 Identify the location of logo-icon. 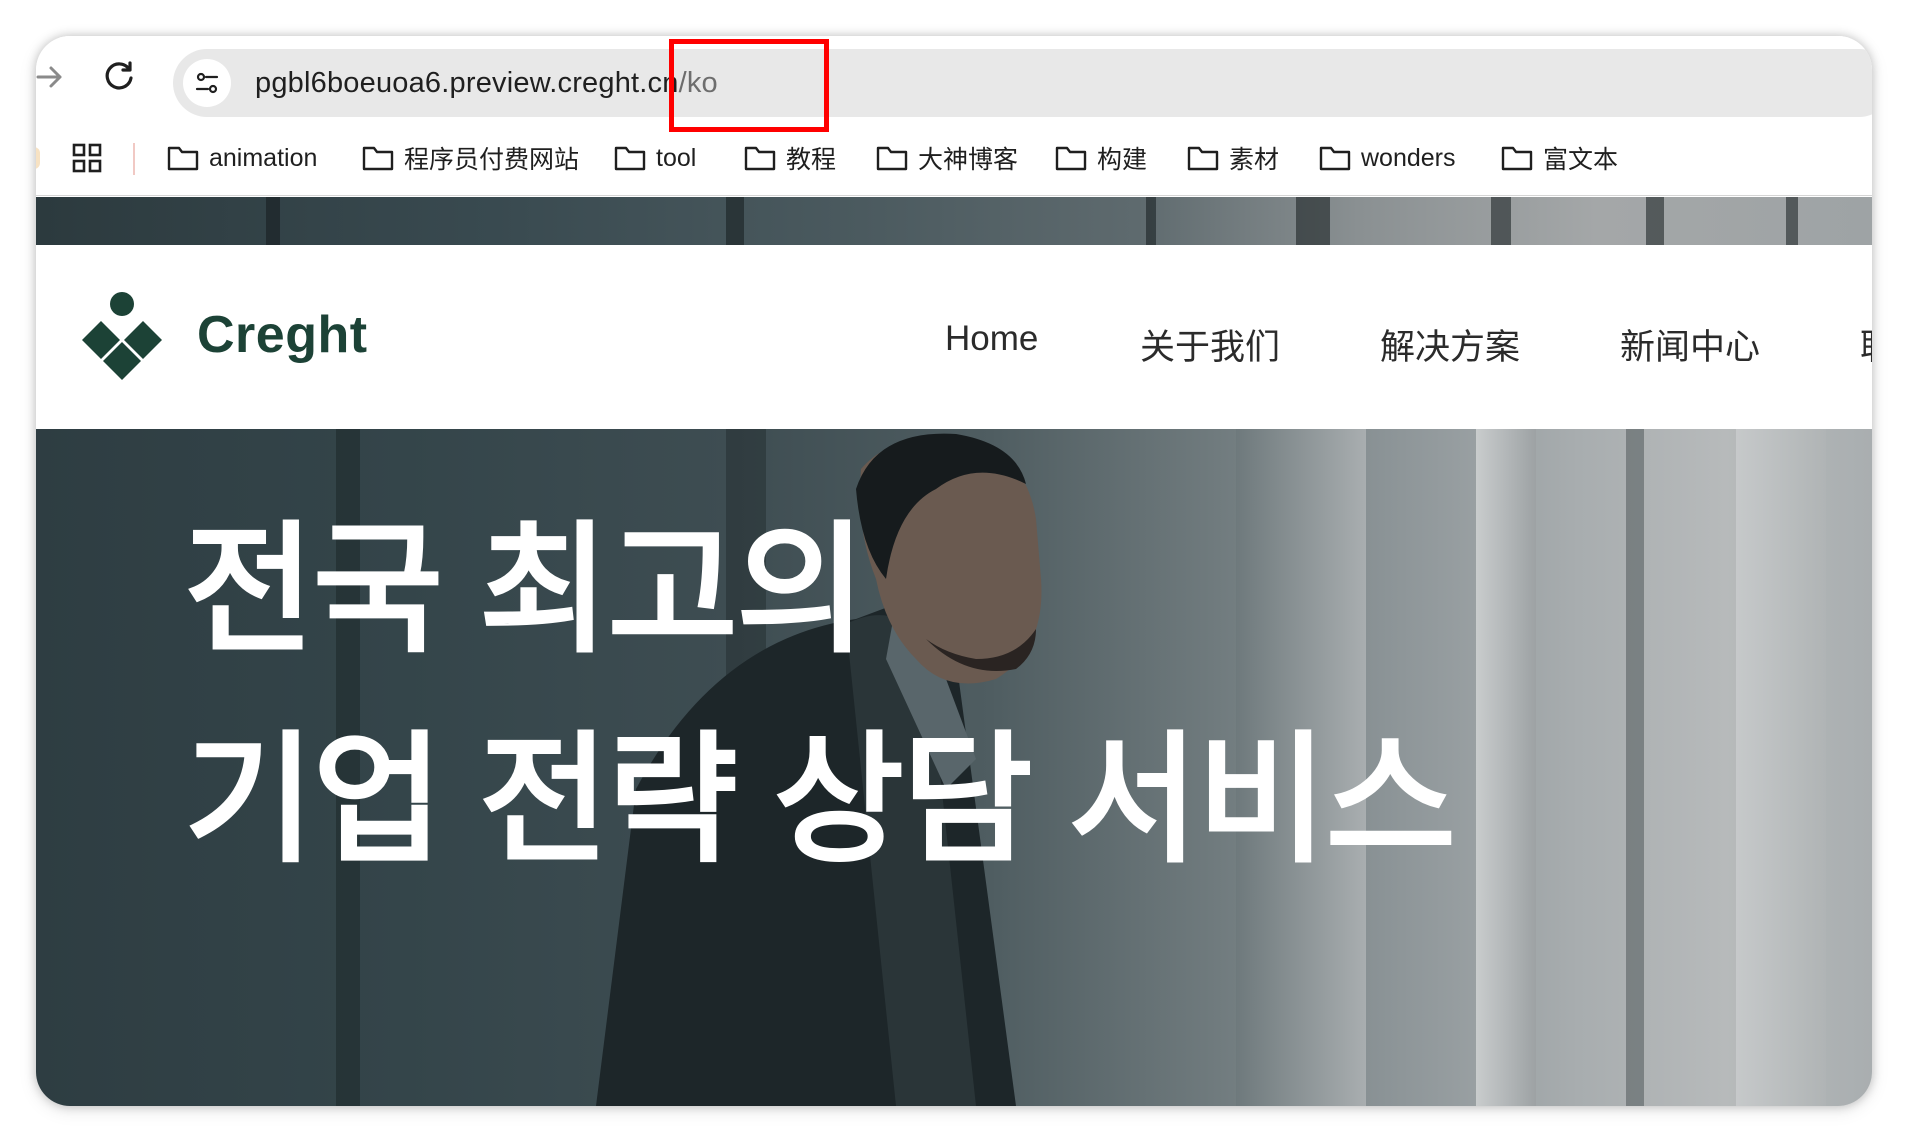
(122, 336).